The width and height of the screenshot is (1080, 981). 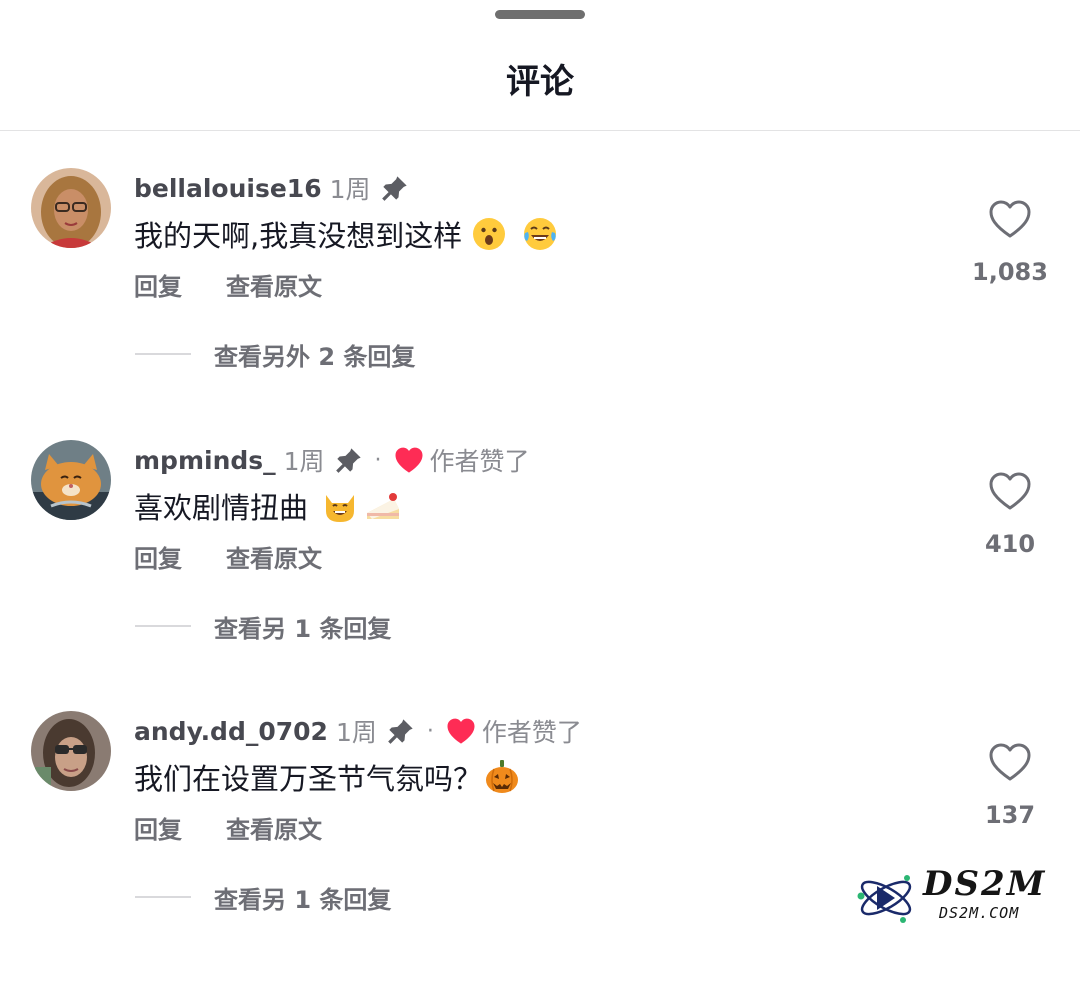 I want to click on grinning-cat-emoji-icon, so click(x=340, y=506).